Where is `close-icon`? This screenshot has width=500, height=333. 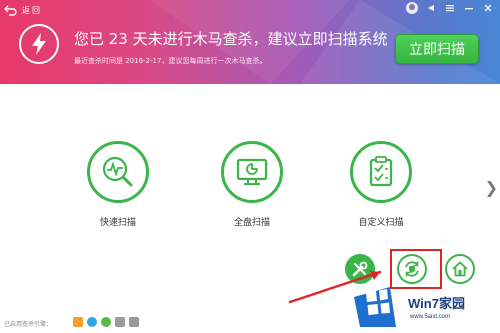
close-icon is located at coordinates (488, 8).